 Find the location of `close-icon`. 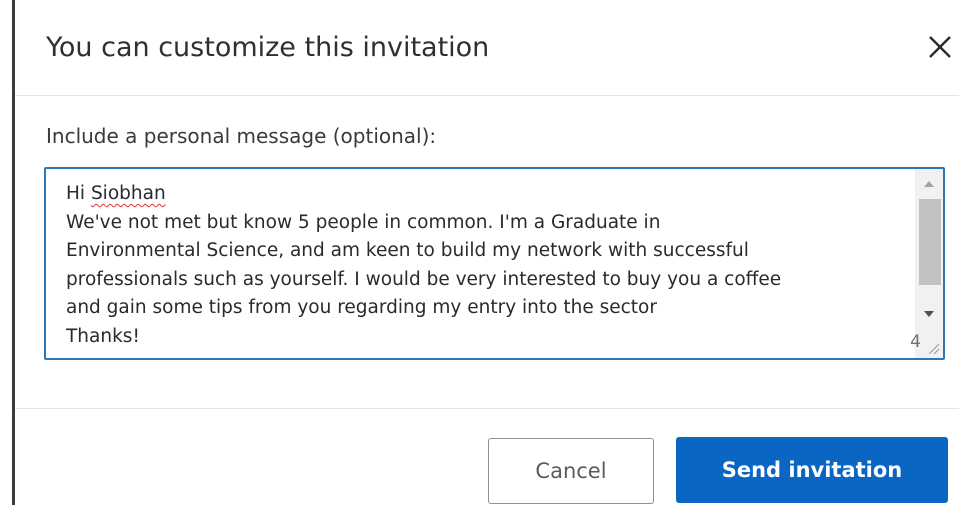

close-icon is located at coordinates (940, 47).